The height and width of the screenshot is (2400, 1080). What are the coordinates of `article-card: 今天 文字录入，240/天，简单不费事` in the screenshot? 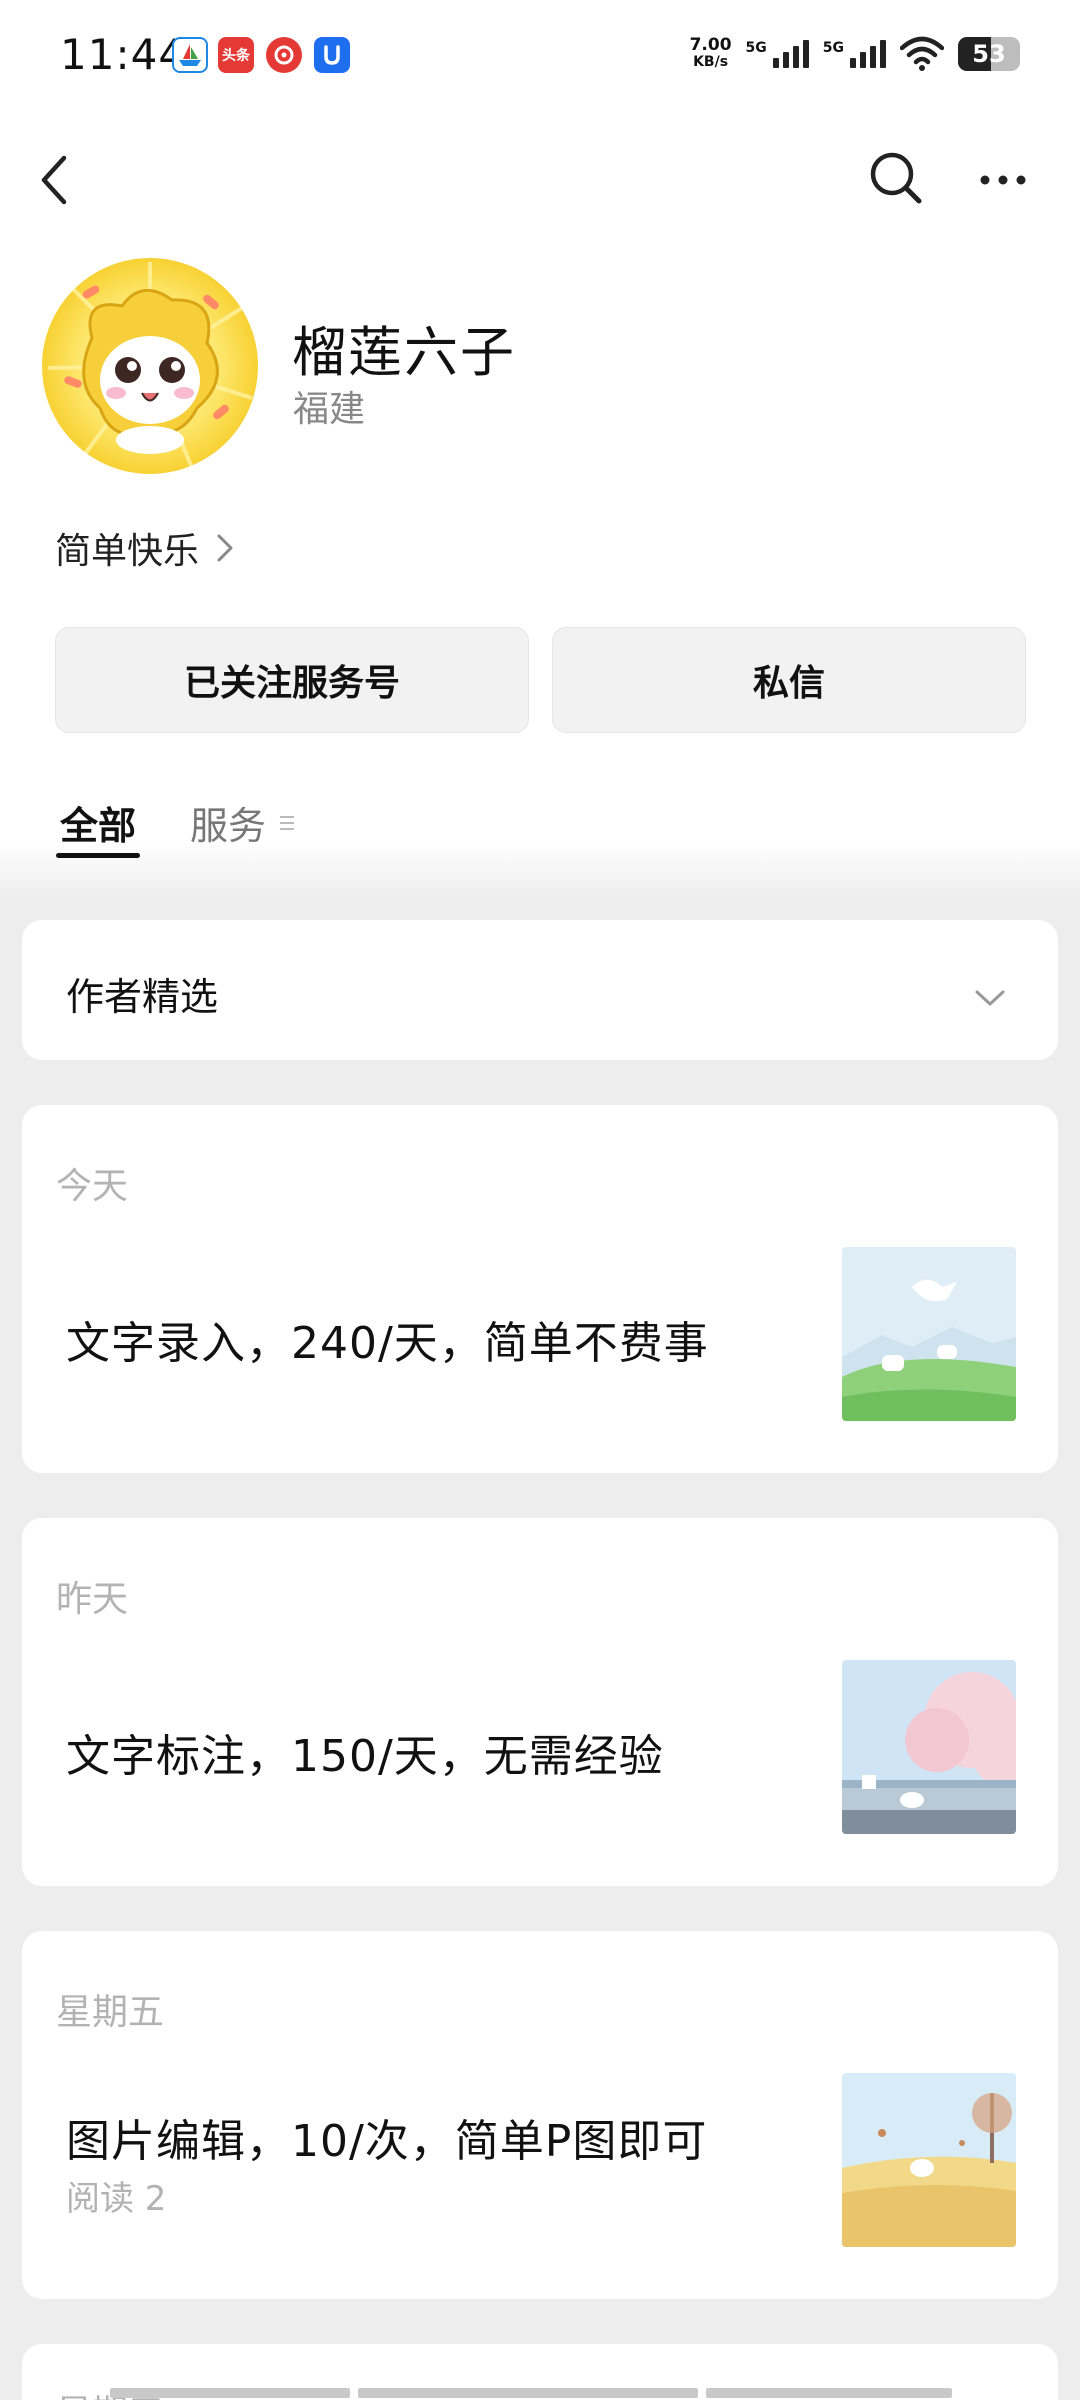 It's located at (540, 1289).